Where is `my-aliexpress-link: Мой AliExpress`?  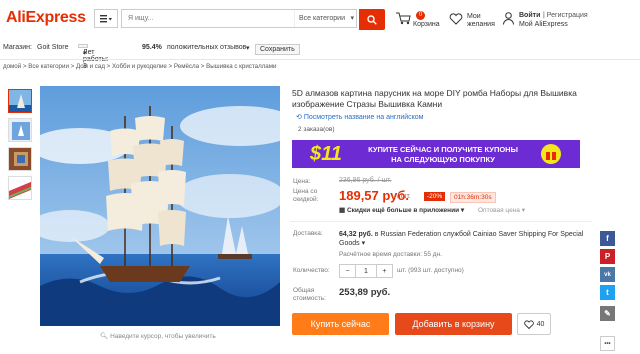 my-aliexpress-link: Мой AliExpress is located at coordinates (543, 24).